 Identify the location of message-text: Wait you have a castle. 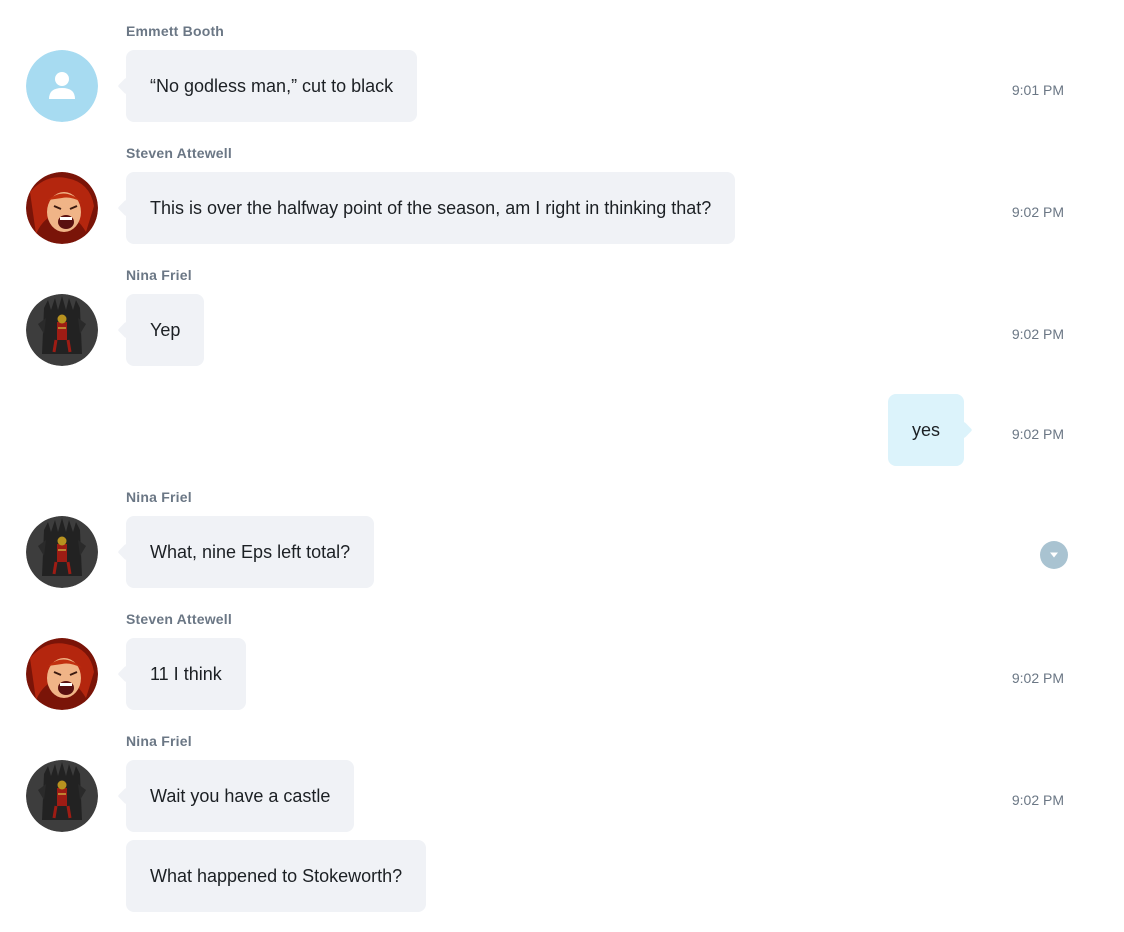
(240, 796).